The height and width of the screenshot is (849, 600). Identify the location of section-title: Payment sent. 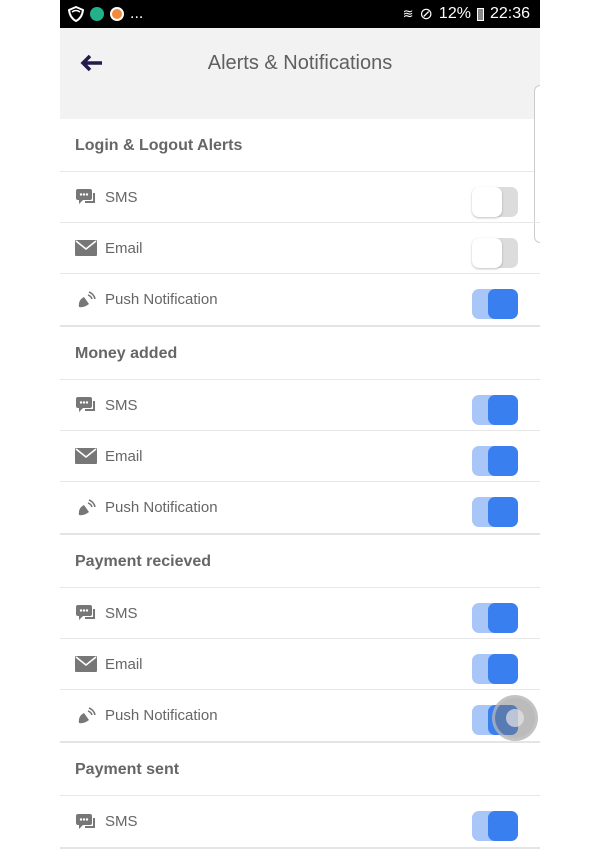
(300, 769).